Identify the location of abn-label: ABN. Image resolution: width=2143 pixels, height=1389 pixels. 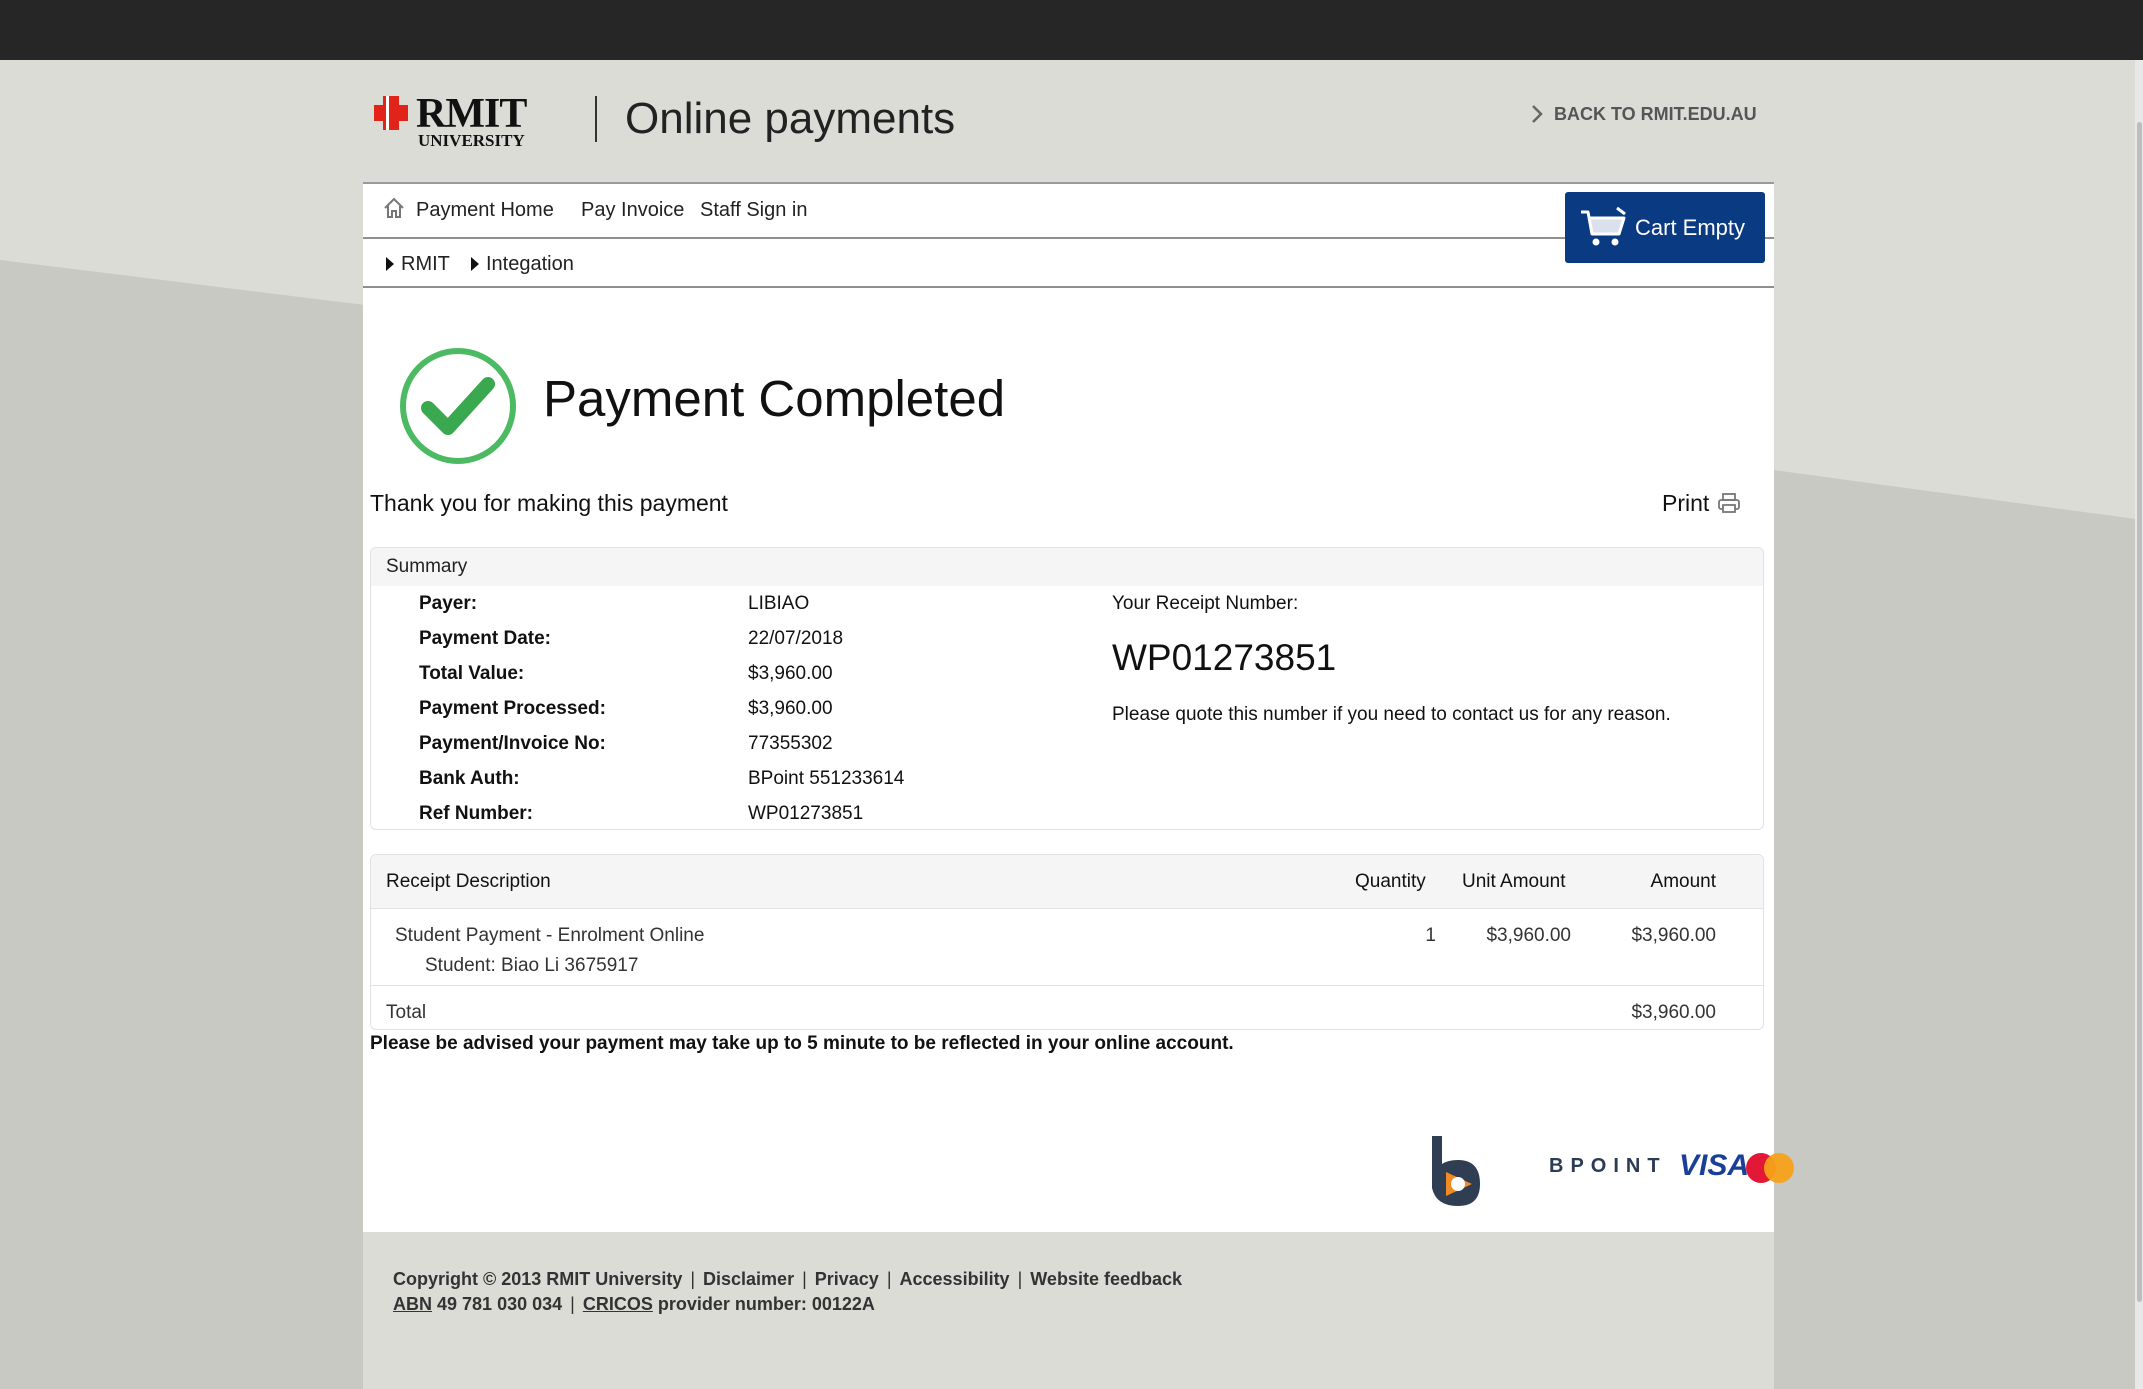
(412, 1304).